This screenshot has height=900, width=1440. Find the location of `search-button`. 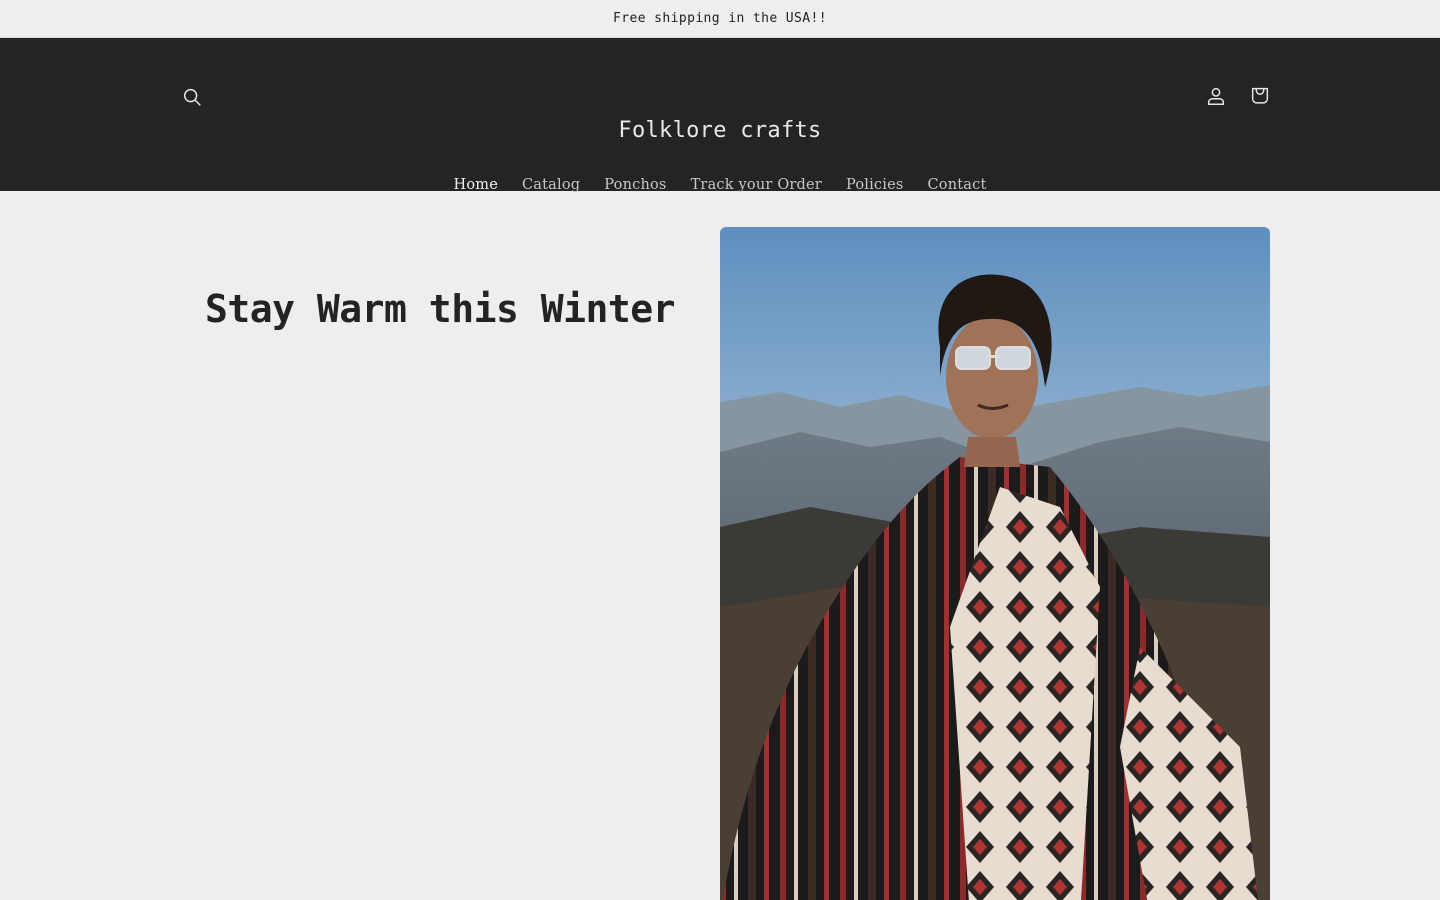

search-button is located at coordinates (192, 97).